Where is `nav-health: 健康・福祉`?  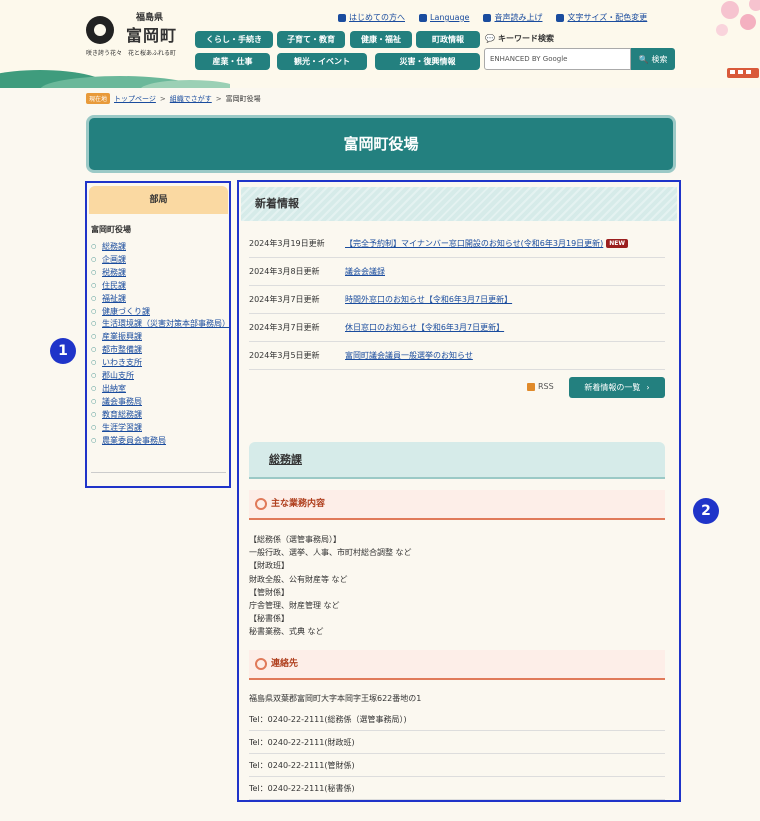
nav-health: 健康・福祉 is located at coordinates (381, 39).